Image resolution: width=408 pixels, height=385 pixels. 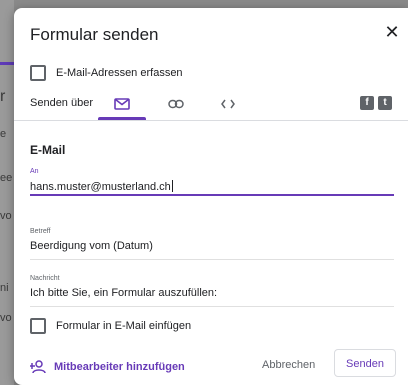 I want to click on background-text: ni, so click(x=4, y=288).